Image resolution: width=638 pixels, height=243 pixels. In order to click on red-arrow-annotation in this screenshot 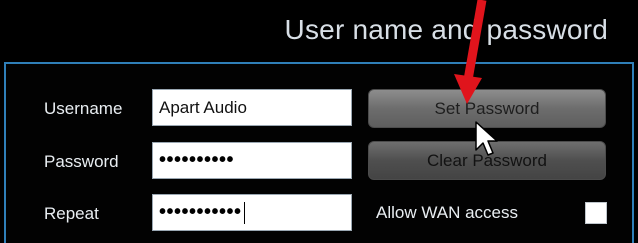, I will do `click(470, 52)`.